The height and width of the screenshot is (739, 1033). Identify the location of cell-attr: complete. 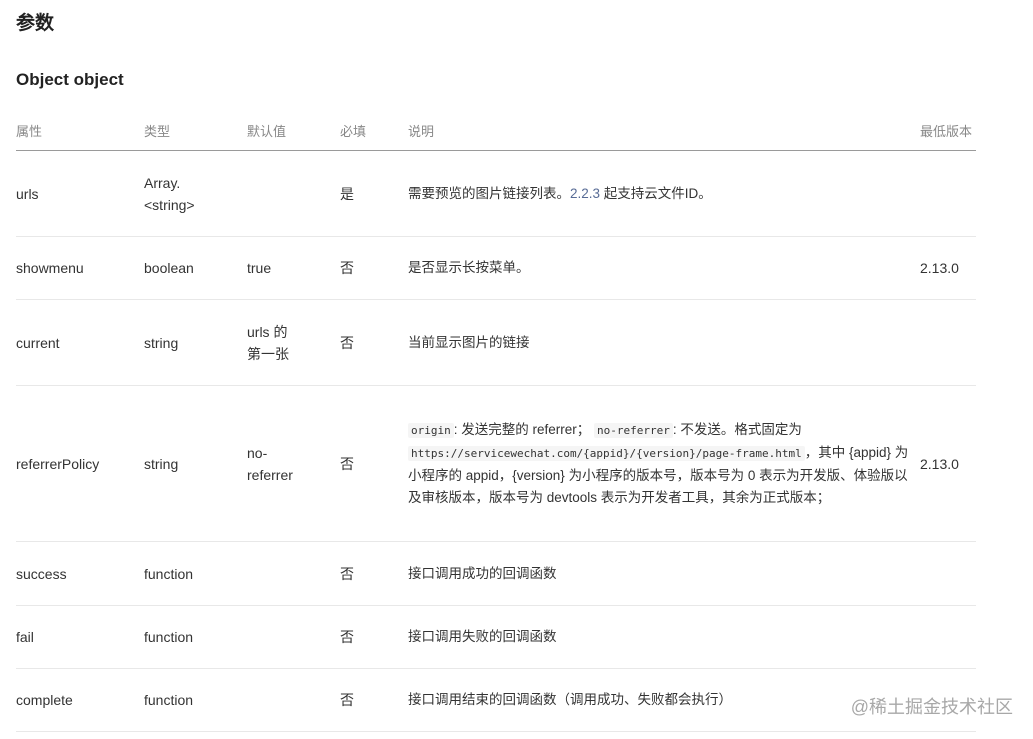
(80, 700).